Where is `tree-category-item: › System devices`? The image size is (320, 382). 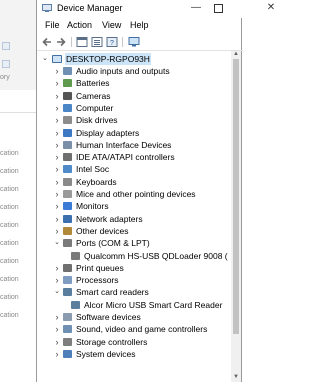 tree-category-item: › System devices is located at coordinates (143, 354).